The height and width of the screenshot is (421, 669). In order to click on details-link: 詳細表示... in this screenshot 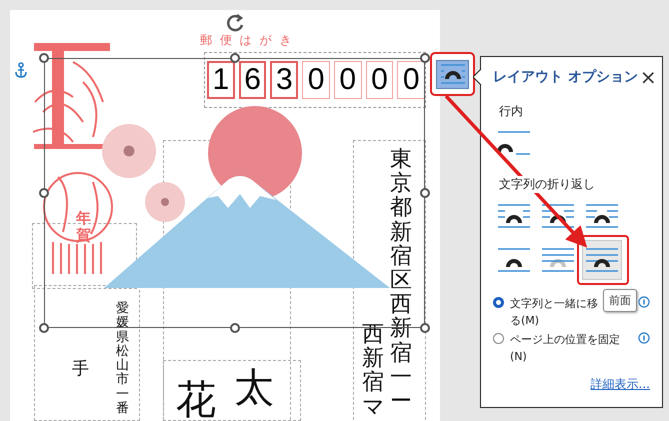, I will do `click(620, 384)`.